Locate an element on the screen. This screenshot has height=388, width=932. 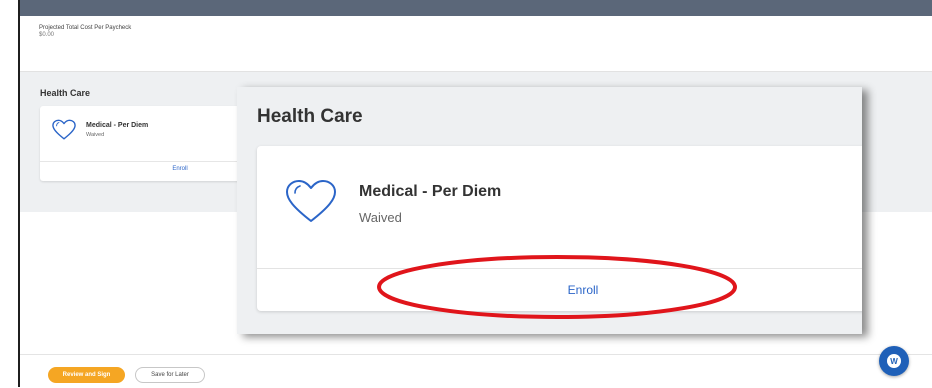
highlight-oval is located at coordinates (557, 287).